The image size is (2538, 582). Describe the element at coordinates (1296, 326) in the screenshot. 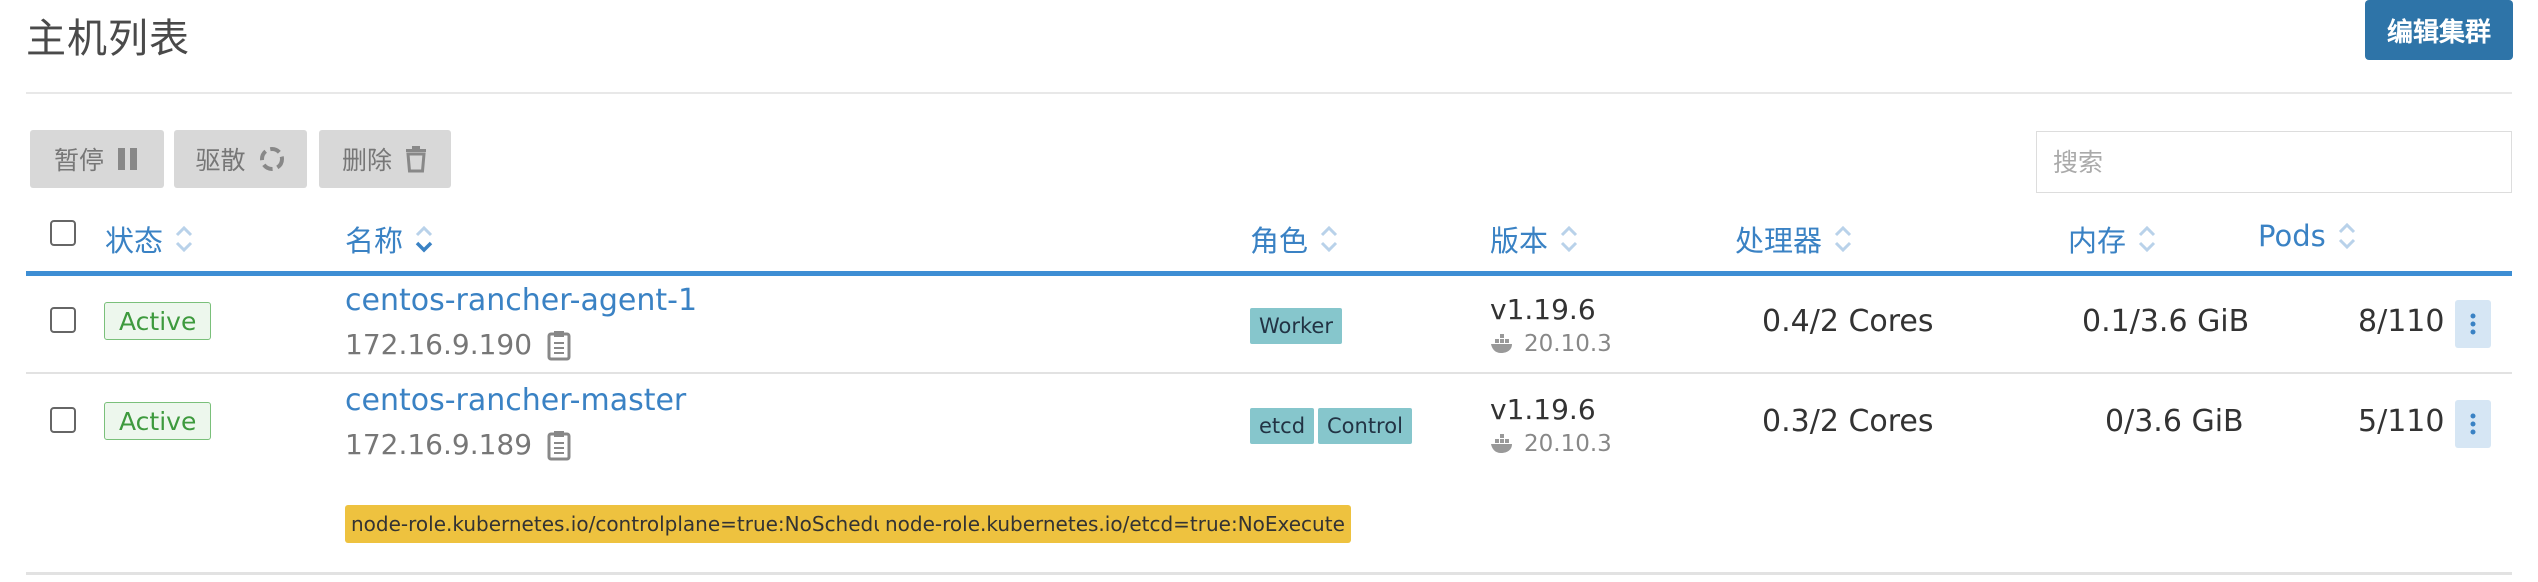

I see `role-badge-worker: Worker` at that location.